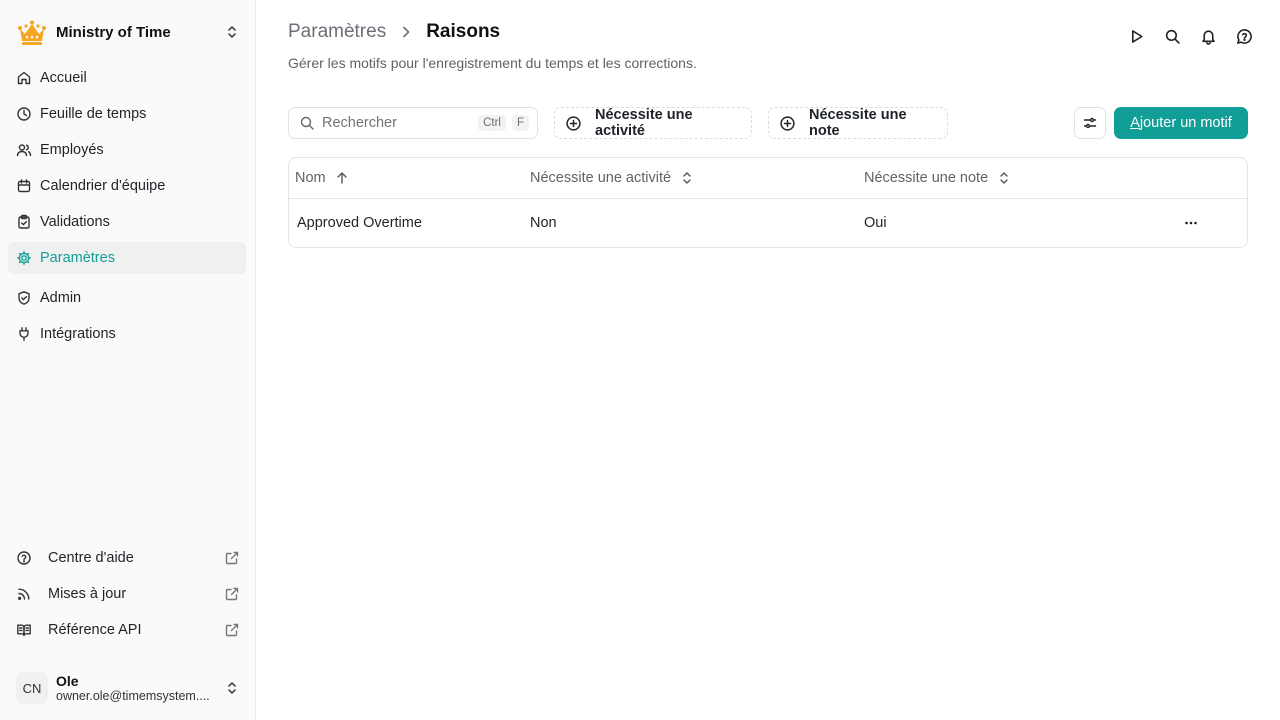  I want to click on help-center-link: Centre d'aide, so click(128, 558).